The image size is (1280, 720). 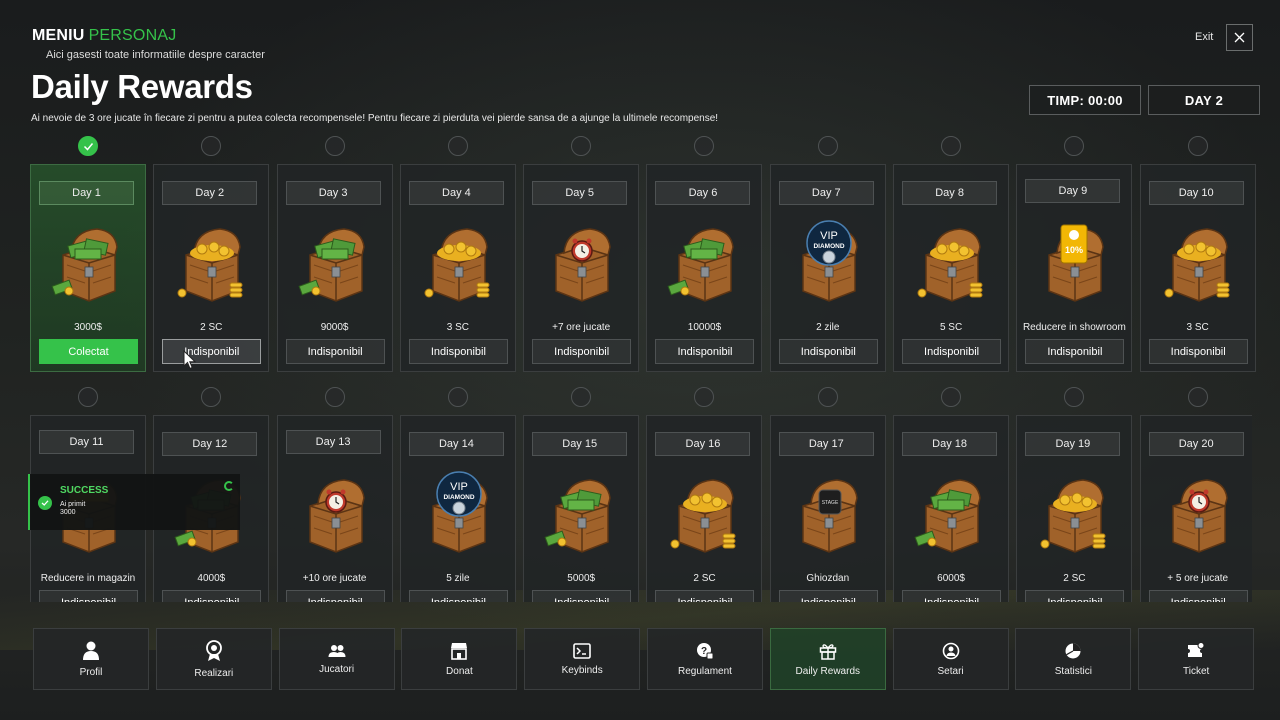 What do you see at coordinates (580, 193) in the screenshot?
I see `day-label: Day 5` at bounding box center [580, 193].